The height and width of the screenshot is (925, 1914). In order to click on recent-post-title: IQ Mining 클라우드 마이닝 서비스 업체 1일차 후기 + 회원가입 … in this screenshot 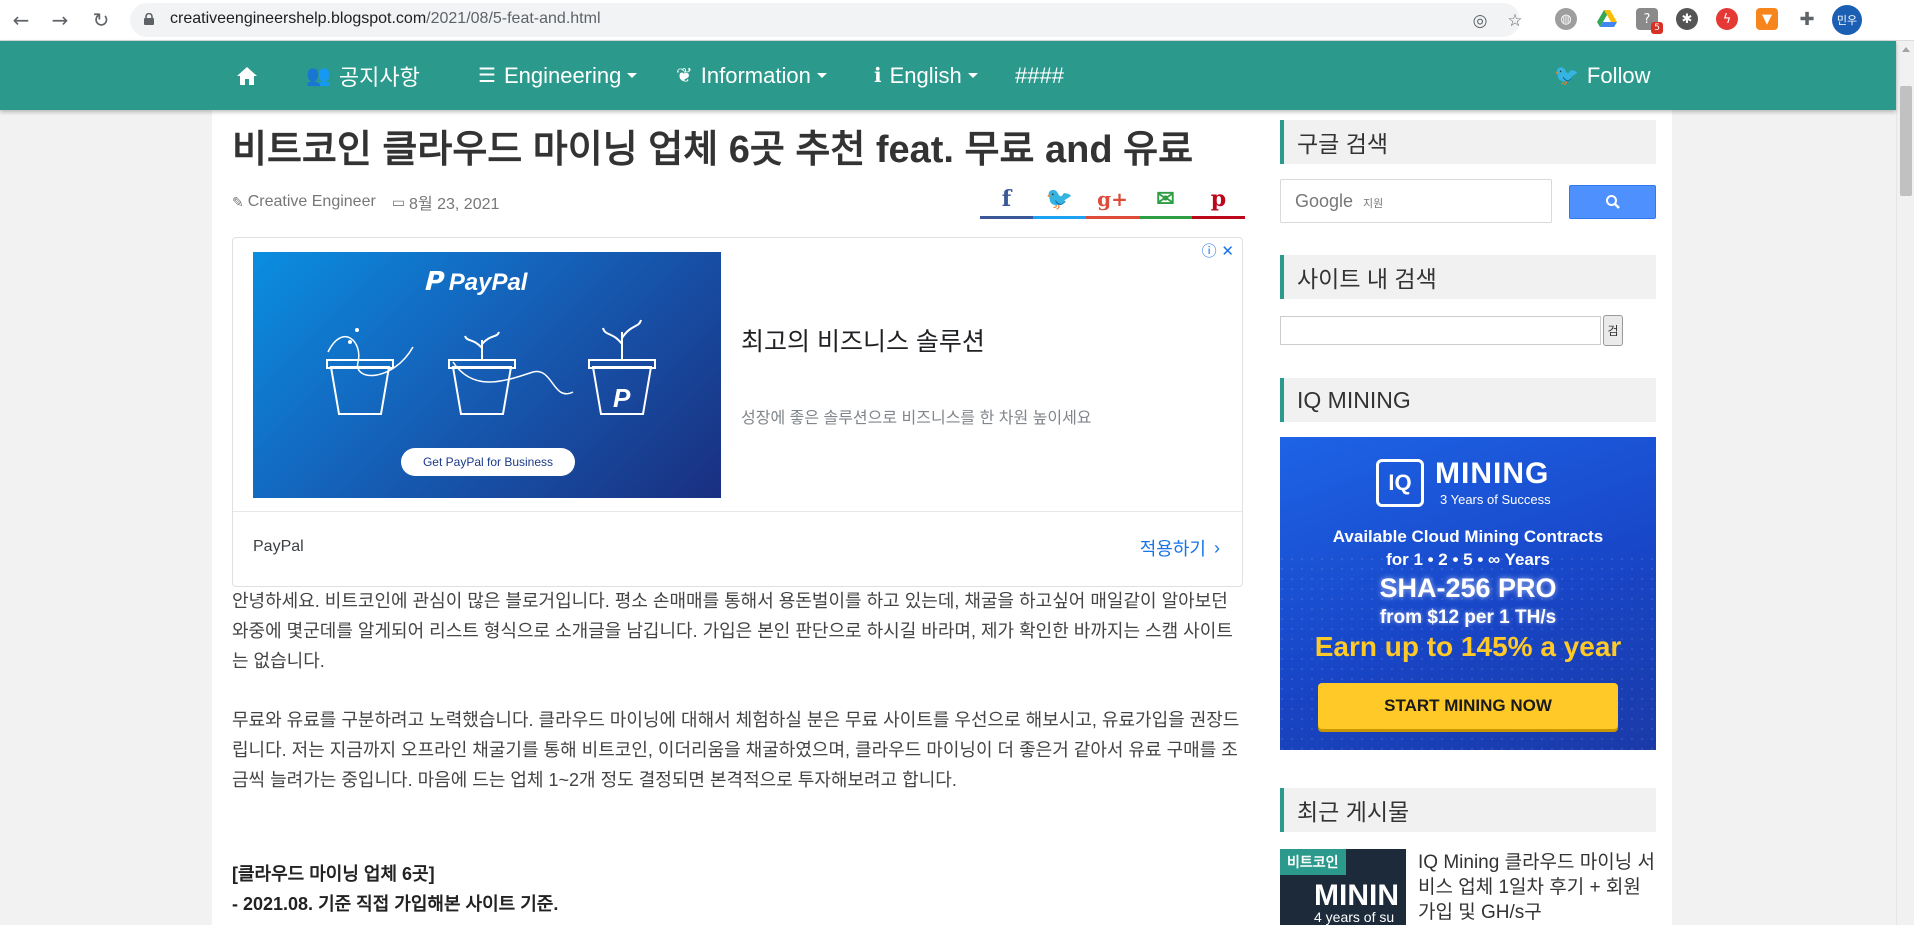, I will do `click(1538, 887)`.